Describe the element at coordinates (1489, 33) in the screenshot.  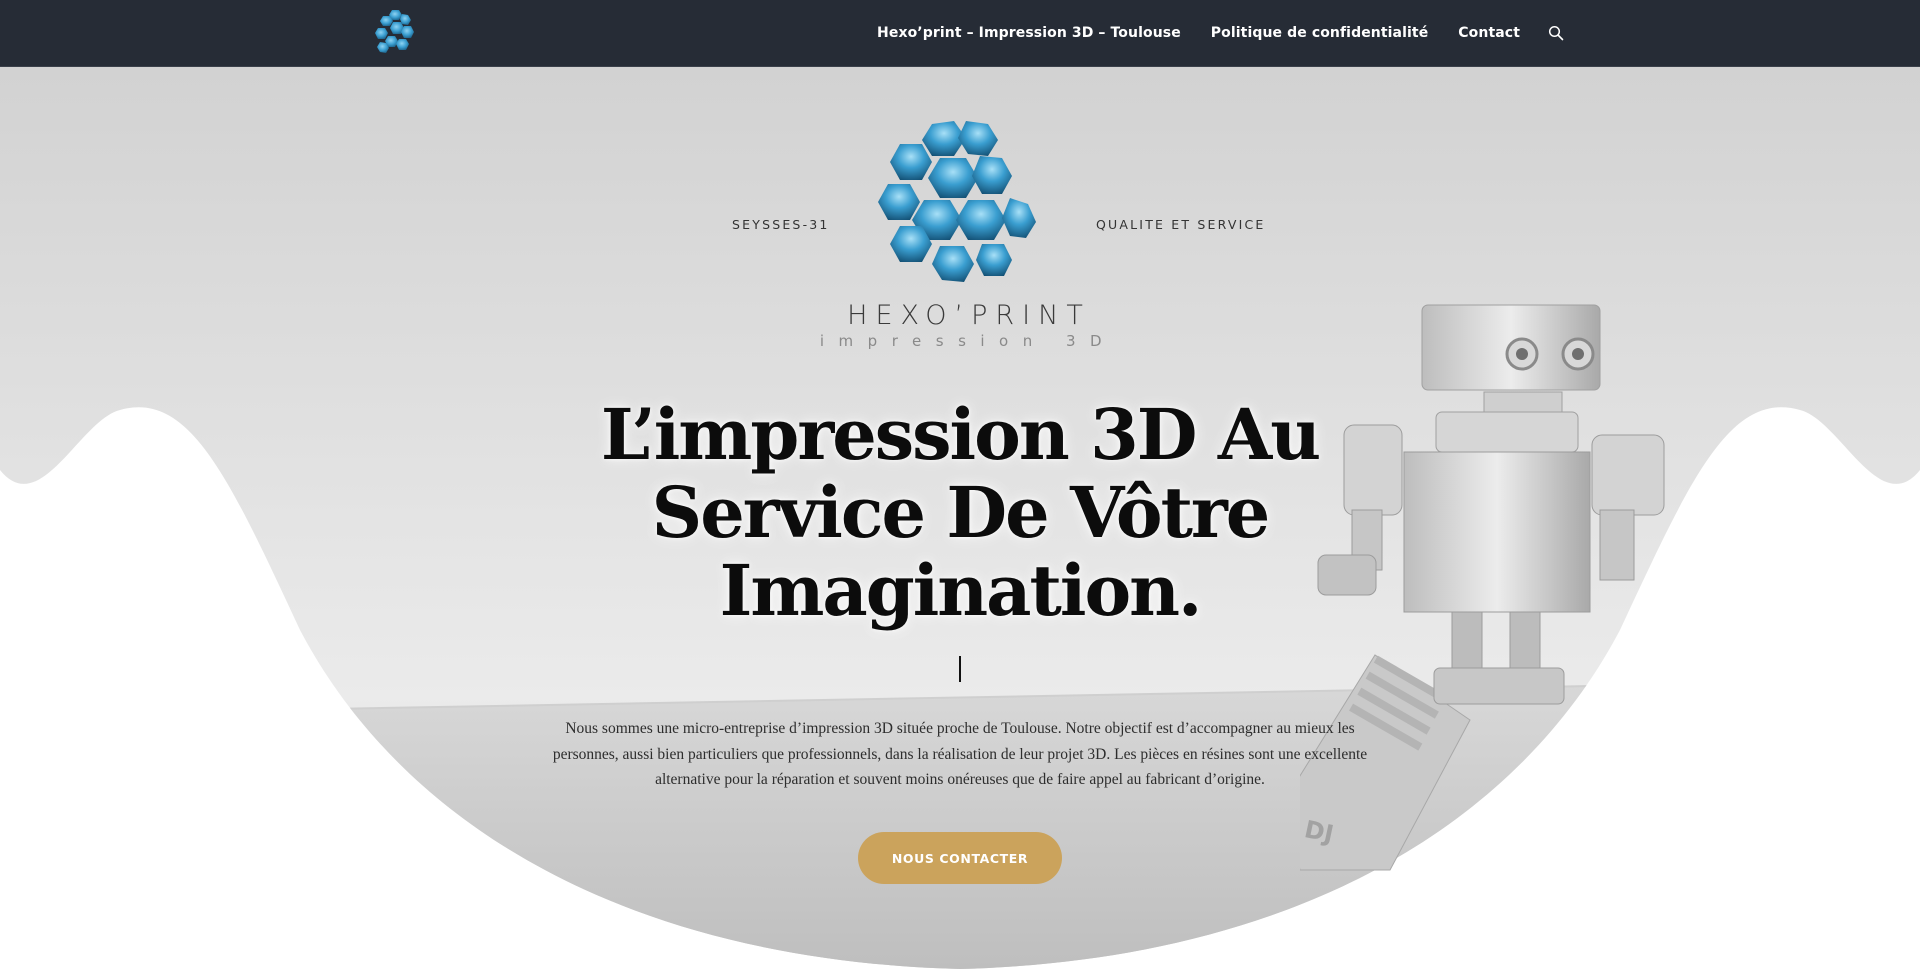
I see `nav-link-contact: Contact` at that location.